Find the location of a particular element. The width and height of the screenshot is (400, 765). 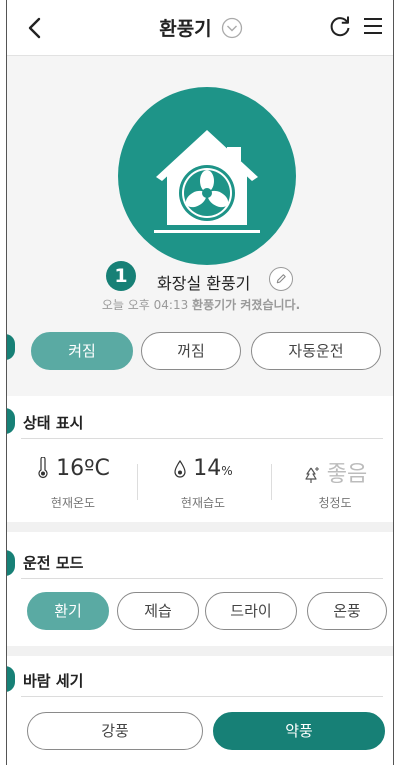

temperature-stat: 16ºC 현재온도 is located at coordinates (73, 483).